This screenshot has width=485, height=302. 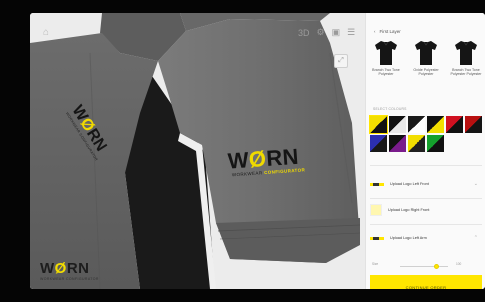 I want to click on slider-handle, so click(x=436, y=266).